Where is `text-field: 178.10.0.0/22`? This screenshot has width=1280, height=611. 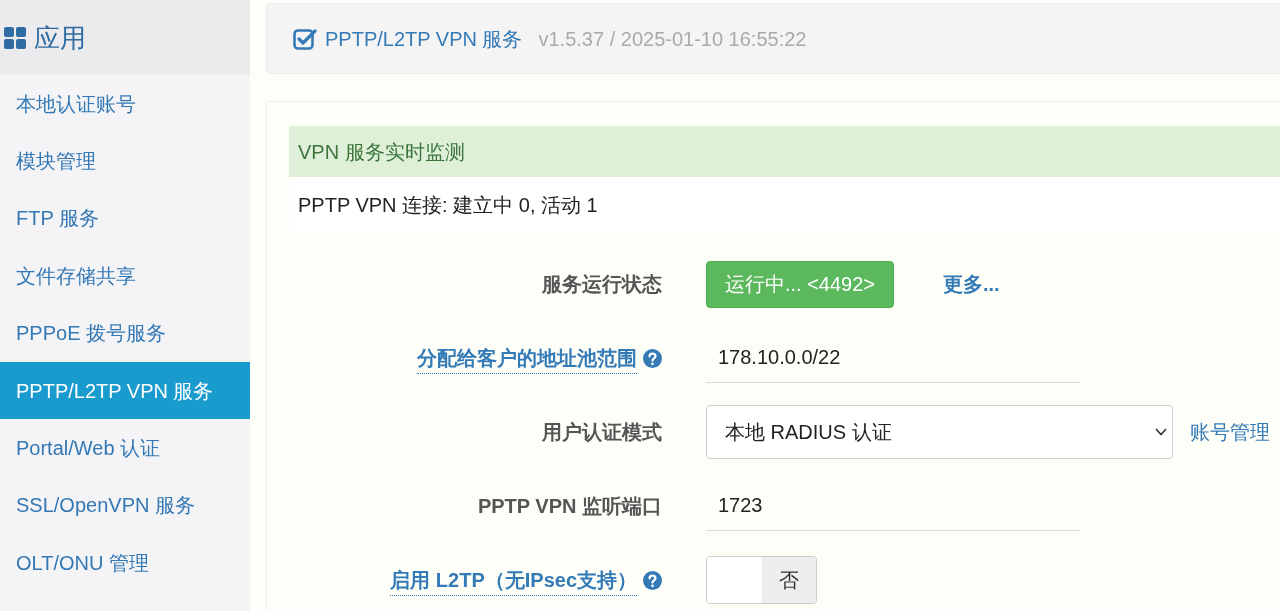 text-field: 178.10.0.0/22 is located at coordinates (893, 358).